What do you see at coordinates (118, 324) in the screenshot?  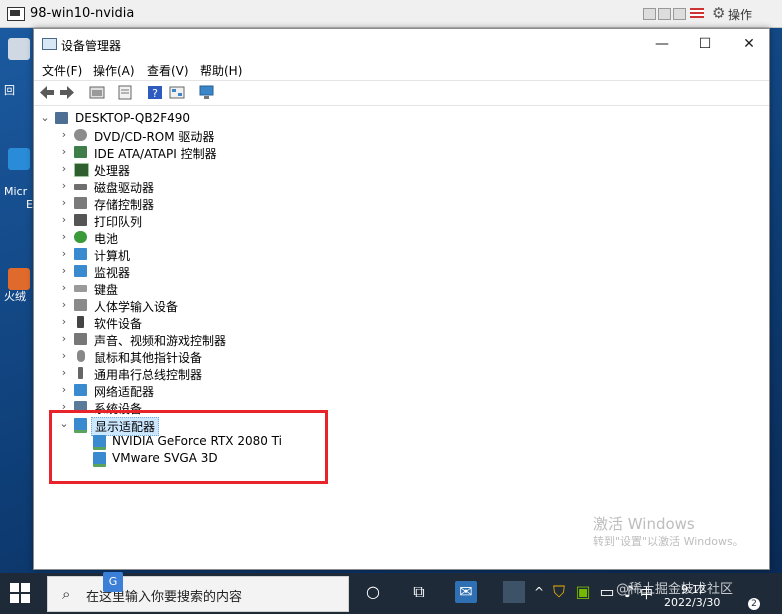 I see `tree-item-label: 软件设备` at bounding box center [118, 324].